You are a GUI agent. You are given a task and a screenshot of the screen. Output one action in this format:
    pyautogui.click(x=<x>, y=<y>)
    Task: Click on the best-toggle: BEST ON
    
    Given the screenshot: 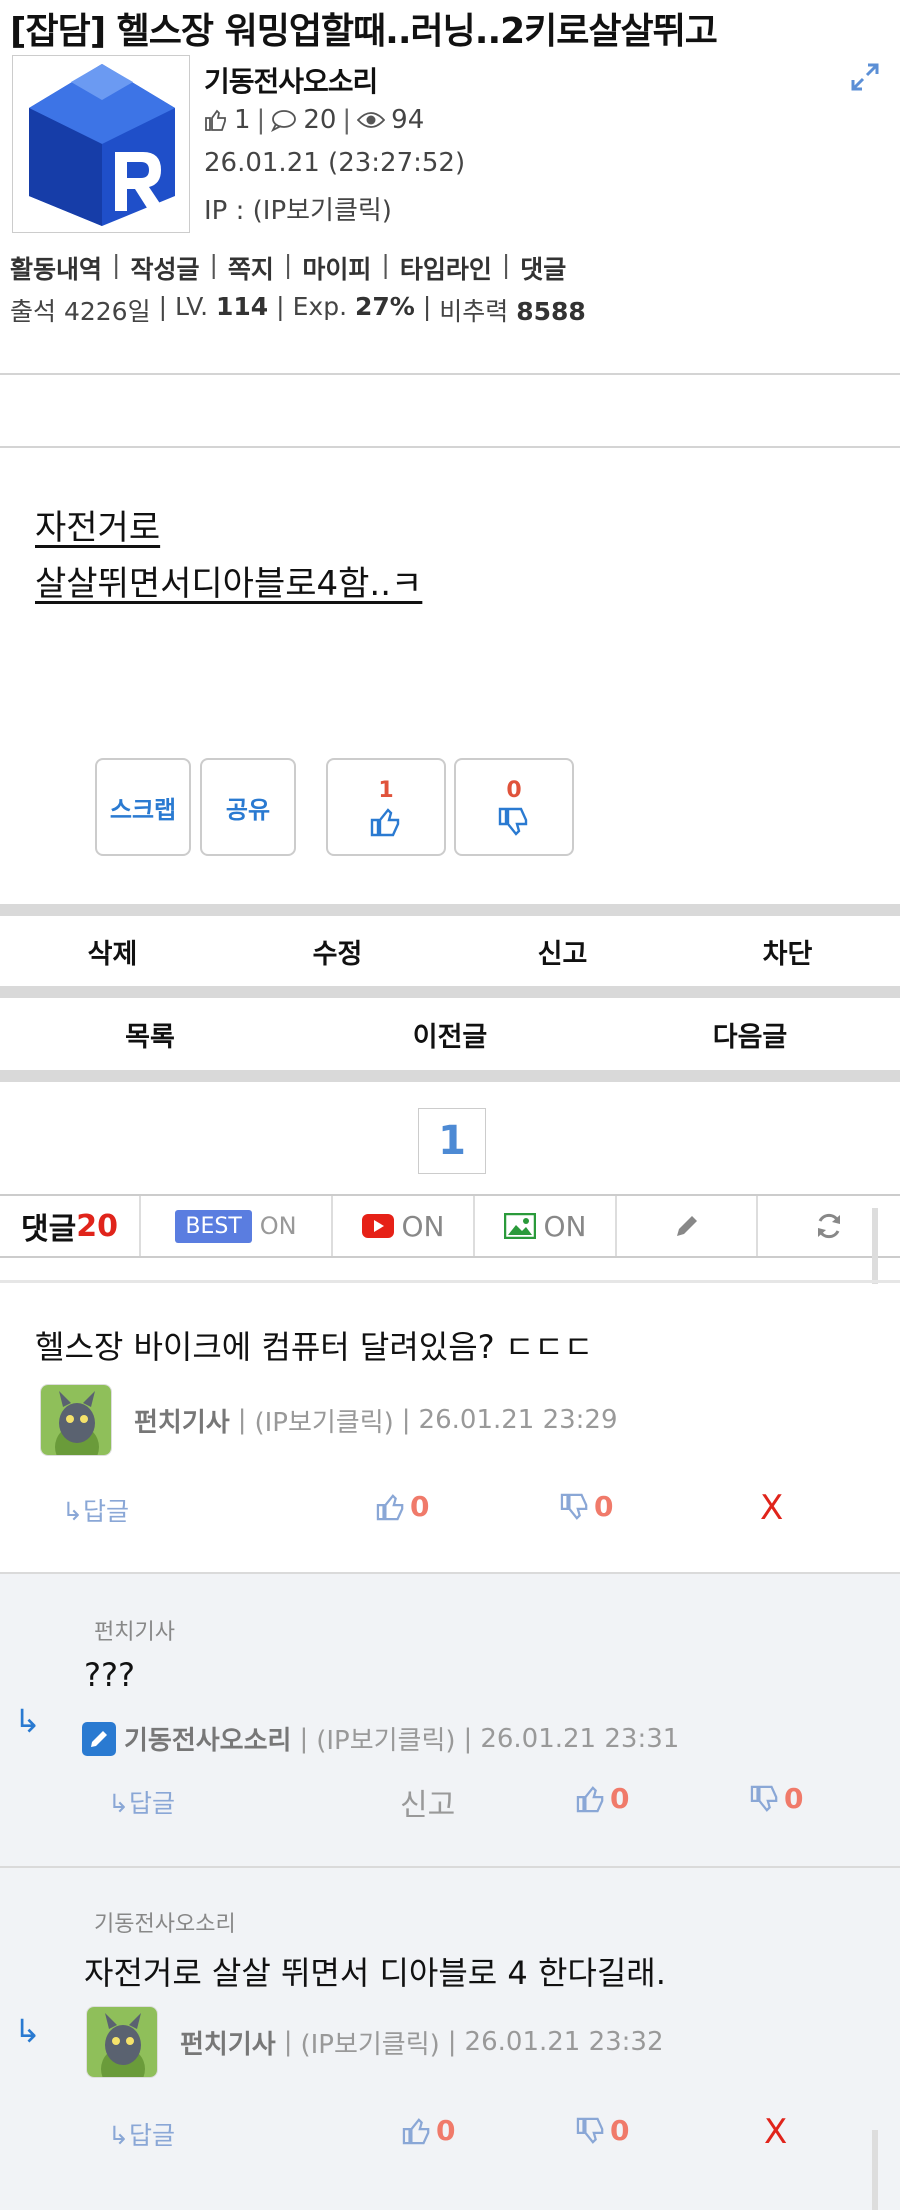 What is the action you would take?
    pyautogui.click(x=237, y=1226)
    